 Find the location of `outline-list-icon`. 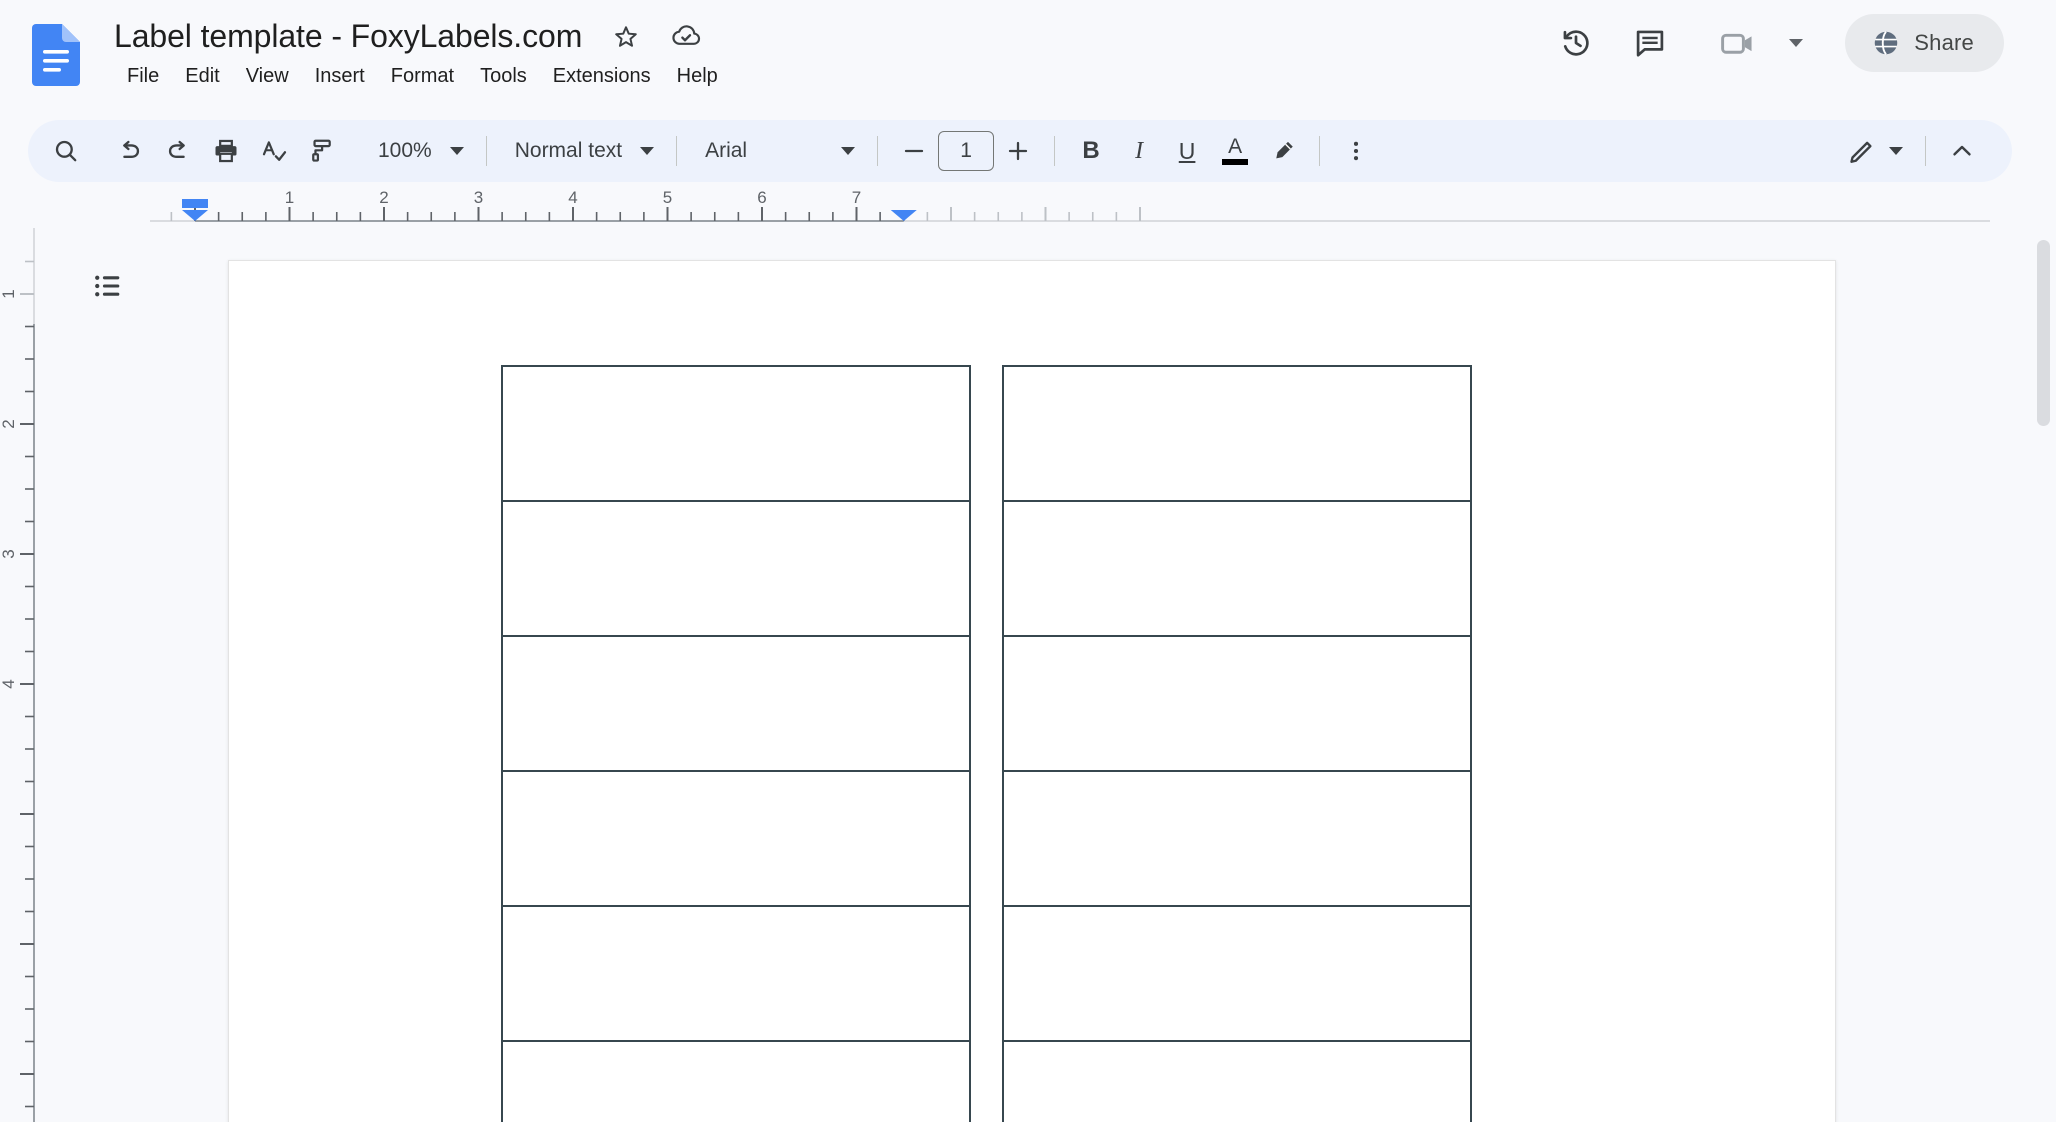

outline-list-icon is located at coordinates (108, 286).